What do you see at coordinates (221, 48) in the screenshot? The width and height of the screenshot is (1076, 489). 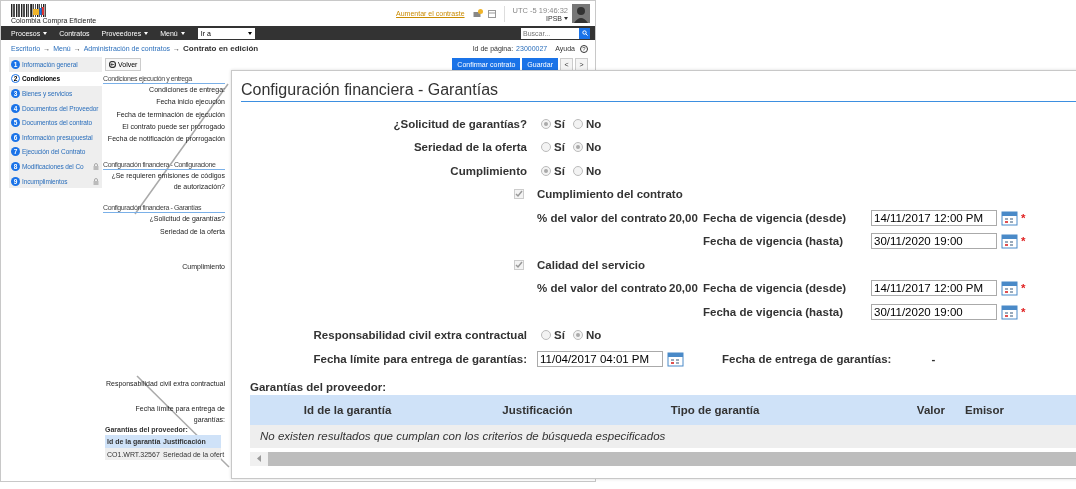 I see `page-title: Contrato en edición` at bounding box center [221, 48].